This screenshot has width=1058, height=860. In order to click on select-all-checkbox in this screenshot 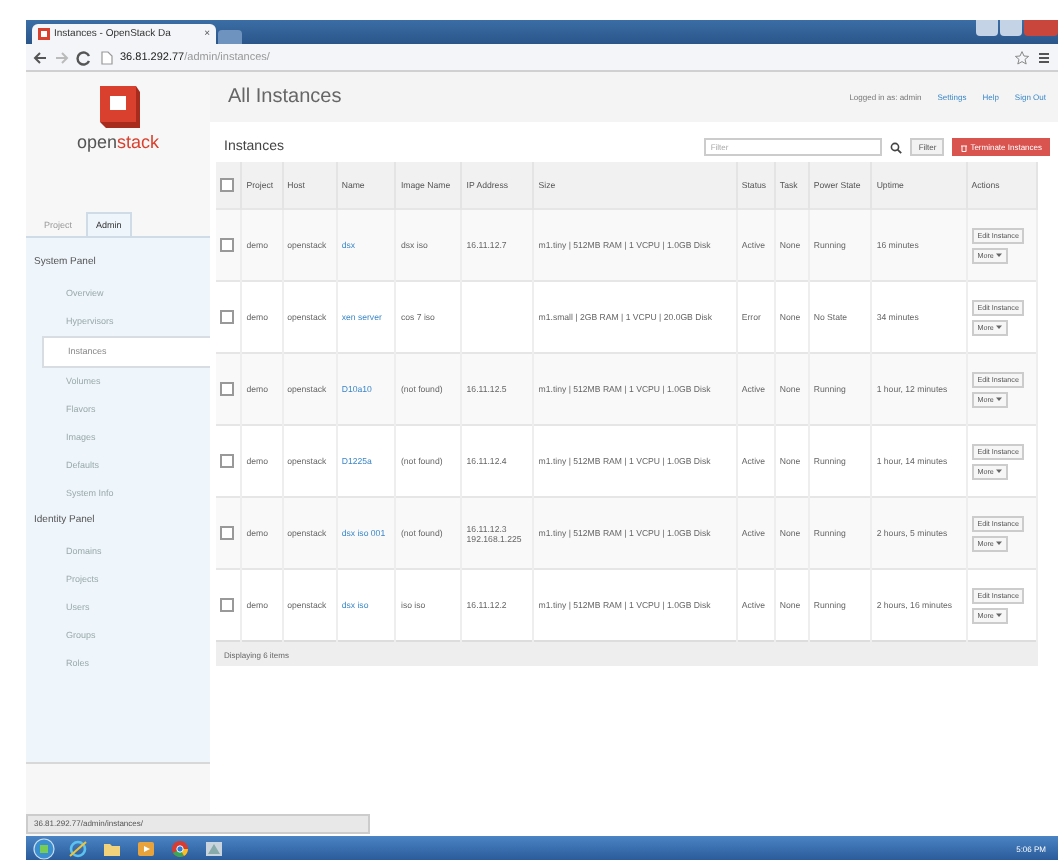, I will do `click(227, 185)`.